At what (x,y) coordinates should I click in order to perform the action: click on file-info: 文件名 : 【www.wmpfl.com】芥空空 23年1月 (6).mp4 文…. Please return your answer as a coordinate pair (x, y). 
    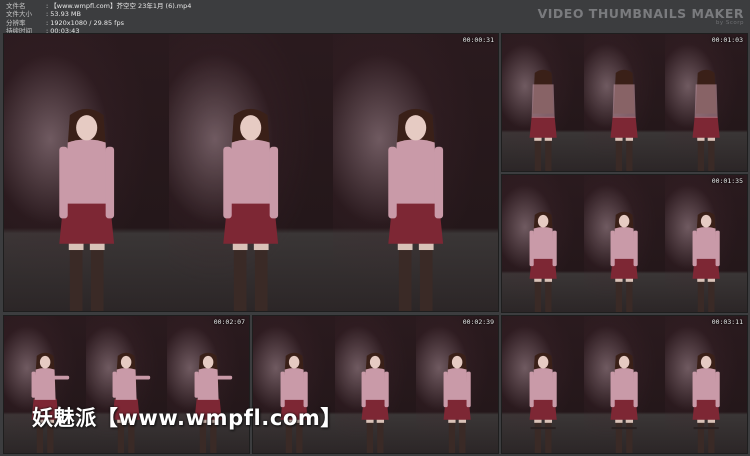
    Looking at the image, I should click on (98, 19).